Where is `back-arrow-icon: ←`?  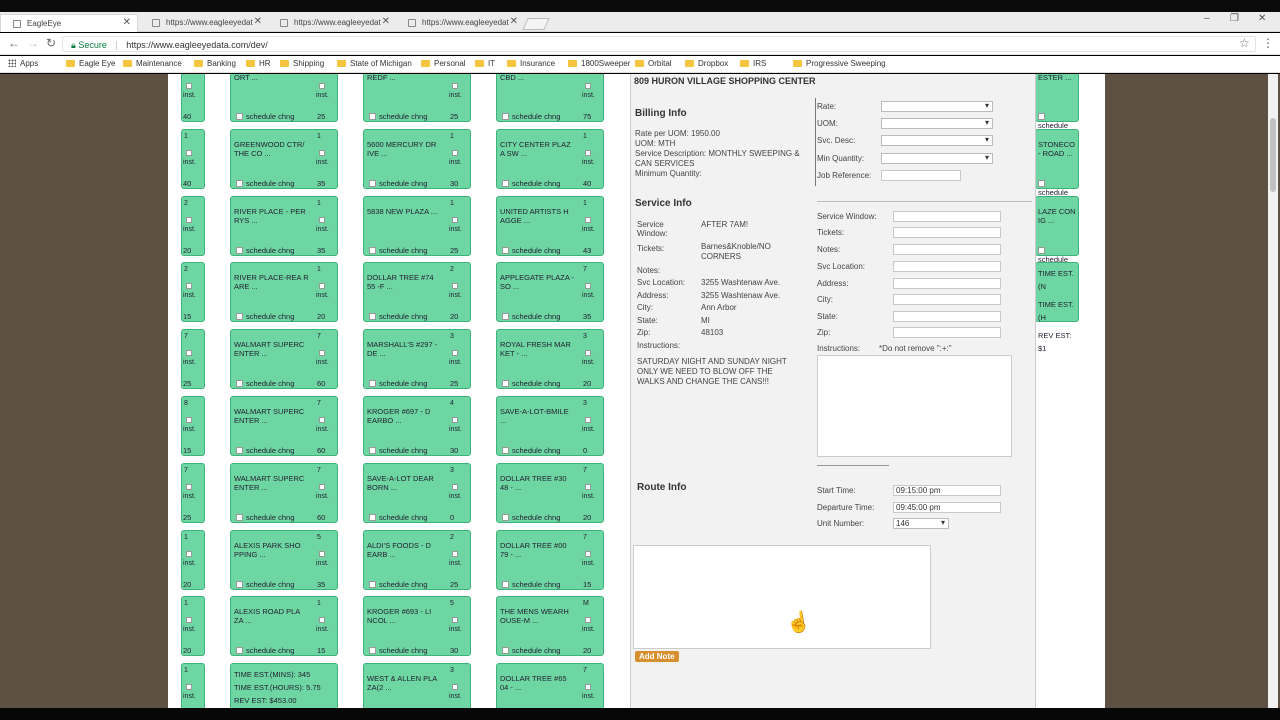 back-arrow-icon: ← is located at coordinates (14, 43).